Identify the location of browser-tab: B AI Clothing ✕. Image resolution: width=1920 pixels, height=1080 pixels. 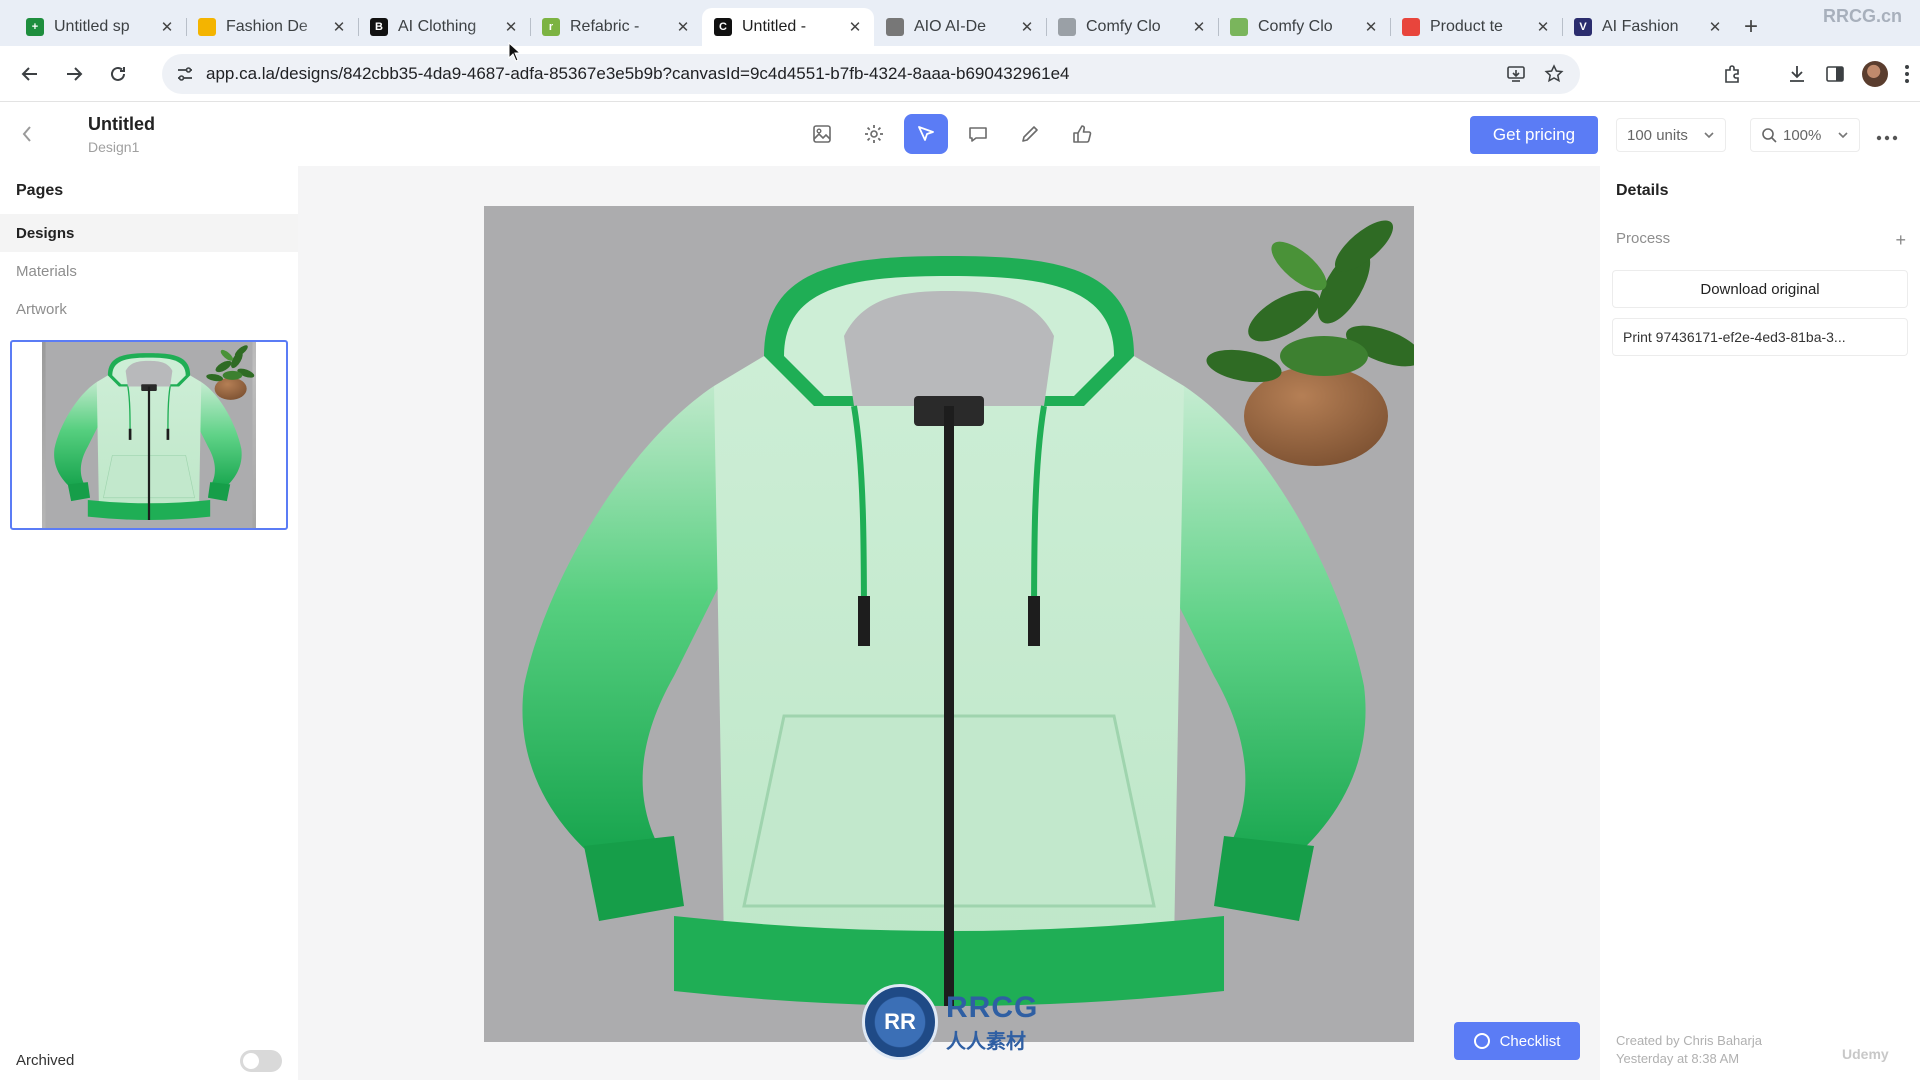
(444, 27).